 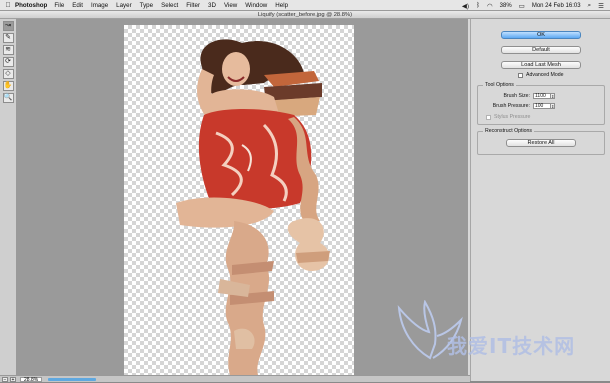 What do you see at coordinates (169, 5) in the screenshot?
I see `menu-select: Select` at bounding box center [169, 5].